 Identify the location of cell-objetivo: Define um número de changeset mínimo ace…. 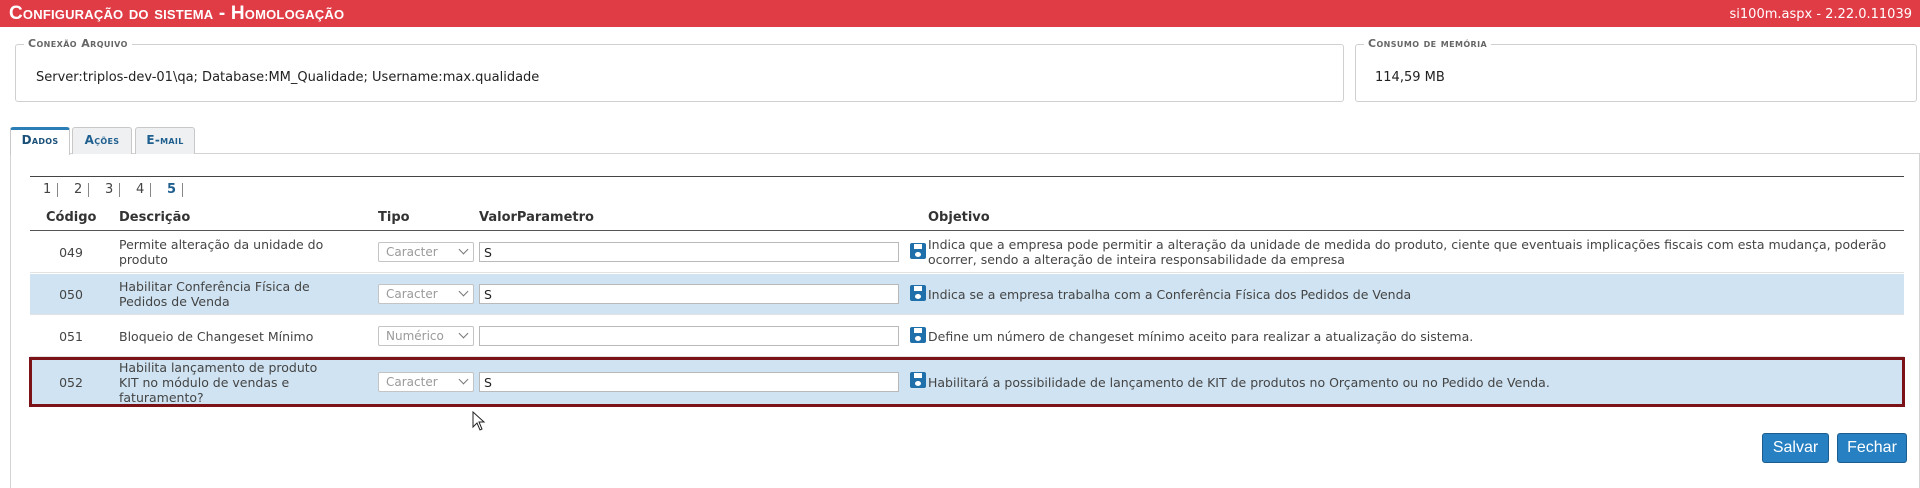
(1201, 336).